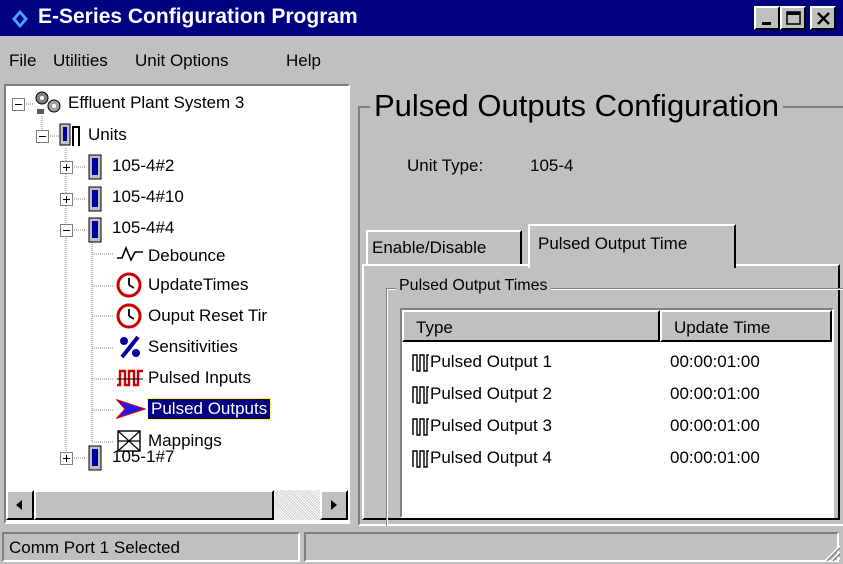 The height and width of the screenshot is (564, 843). I want to click on menu-file: File, so click(22, 61).